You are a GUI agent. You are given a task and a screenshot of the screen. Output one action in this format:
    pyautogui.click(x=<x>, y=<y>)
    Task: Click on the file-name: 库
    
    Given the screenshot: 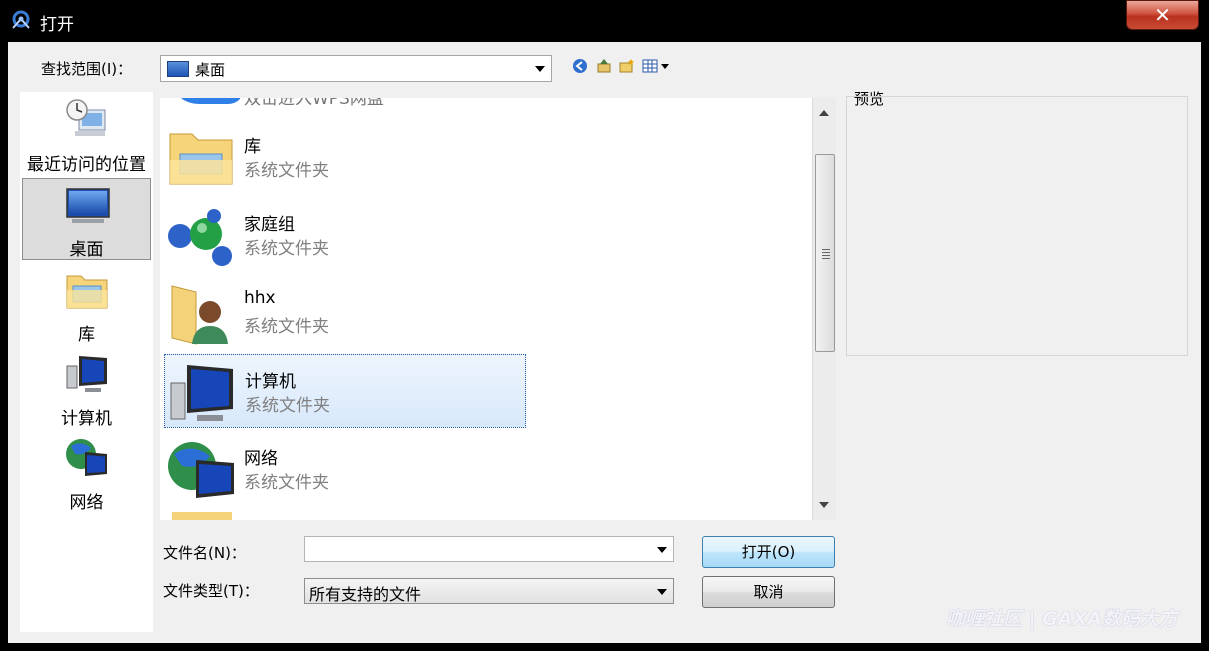 What is the action you would take?
    pyautogui.click(x=252, y=147)
    